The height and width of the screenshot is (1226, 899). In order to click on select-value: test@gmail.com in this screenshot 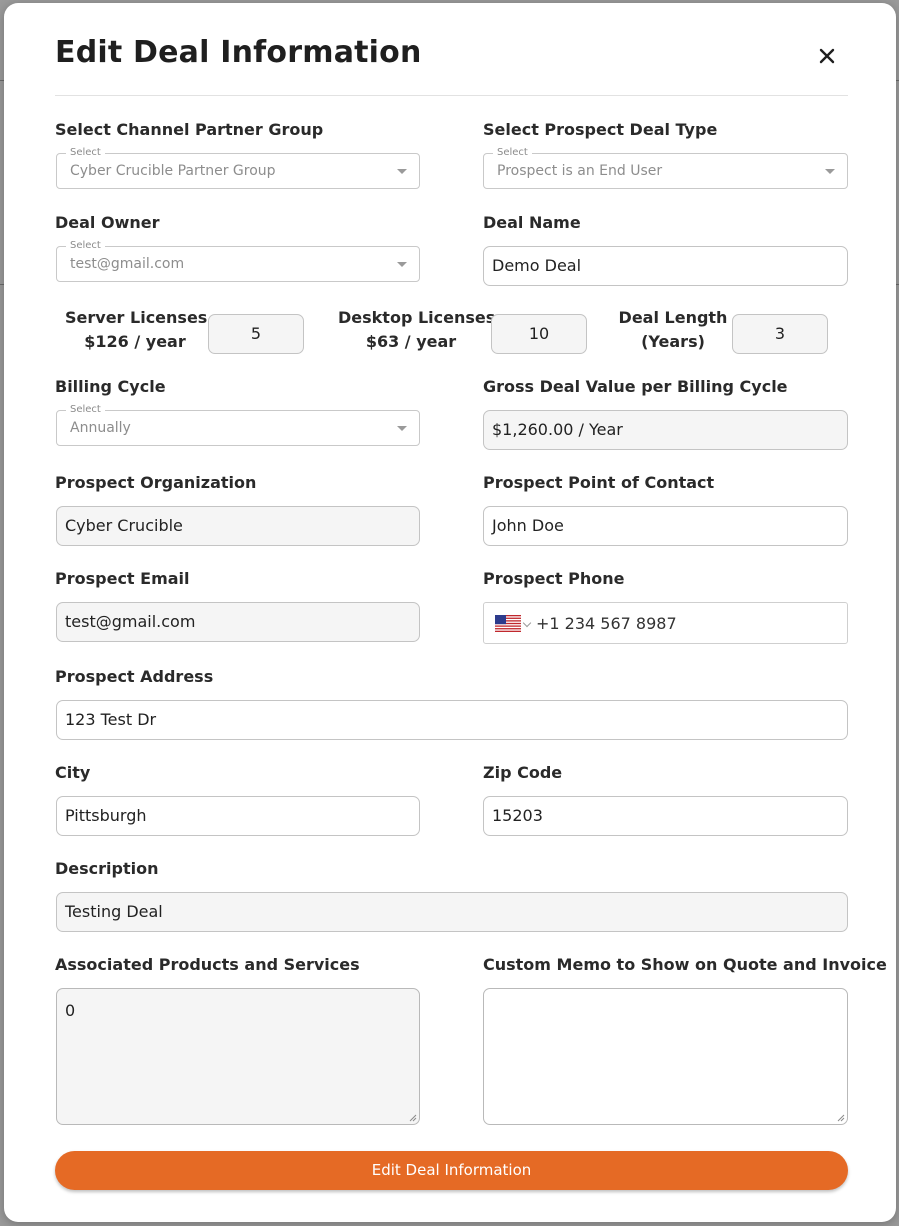, I will do `click(127, 264)`.